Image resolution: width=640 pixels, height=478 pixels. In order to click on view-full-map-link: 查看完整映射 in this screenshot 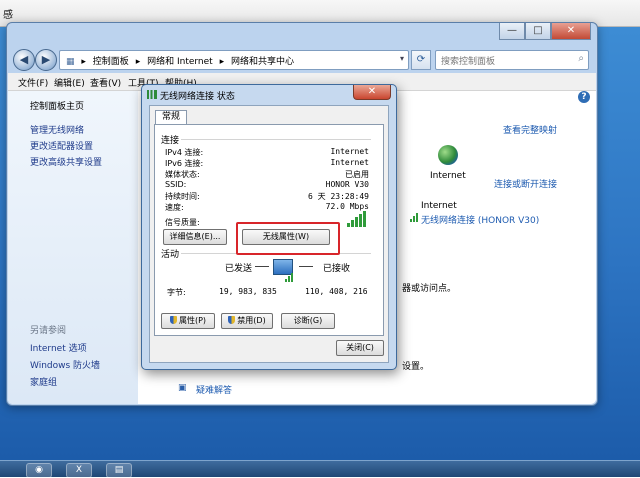, I will do `click(530, 129)`.